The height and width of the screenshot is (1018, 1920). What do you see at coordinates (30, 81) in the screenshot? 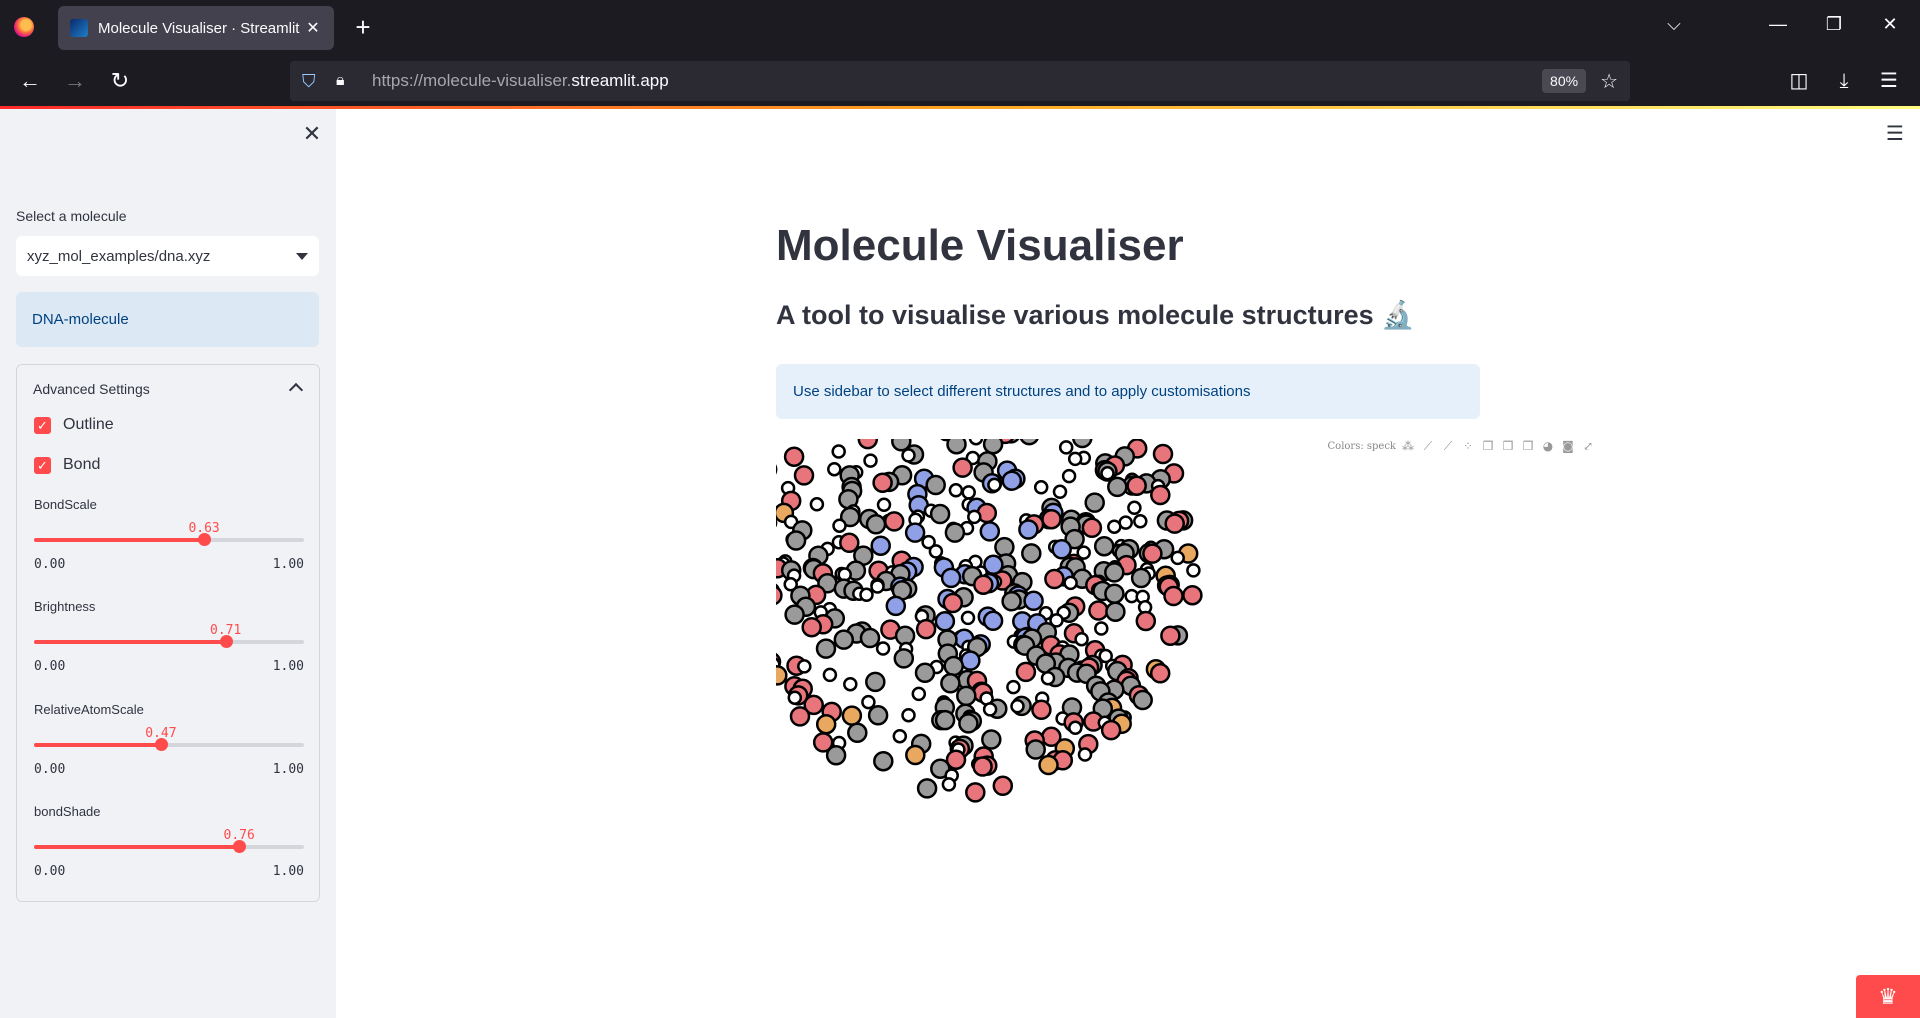
I see `back-icon: ←` at bounding box center [30, 81].